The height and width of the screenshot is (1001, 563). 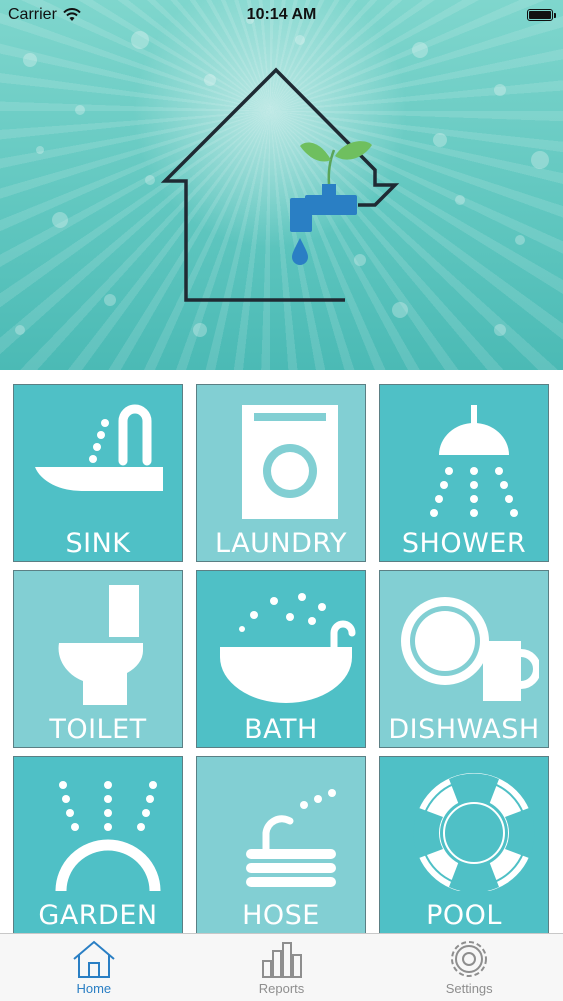 What do you see at coordinates (474, 832) in the screenshot?
I see `lifebuoy-icon` at bounding box center [474, 832].